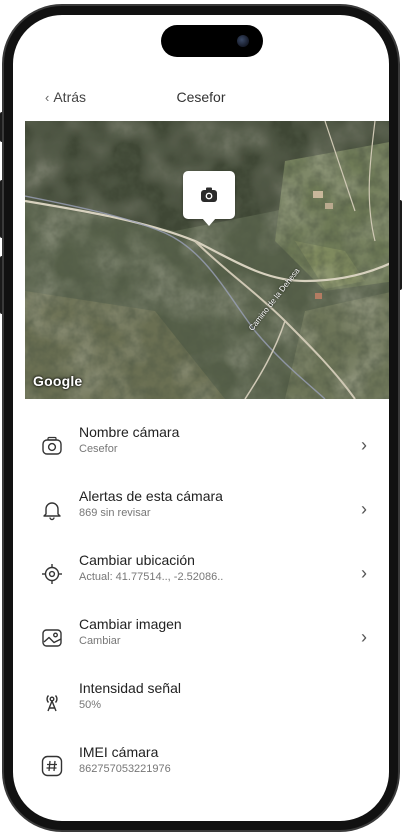 The width and height of the screenshot is (402, 835). What do you see at coordinates (201, 445) in the screenshot?
I see `setting-camera-name: Nombre cámara Cesefor ›` at bounding box center [201, 445].